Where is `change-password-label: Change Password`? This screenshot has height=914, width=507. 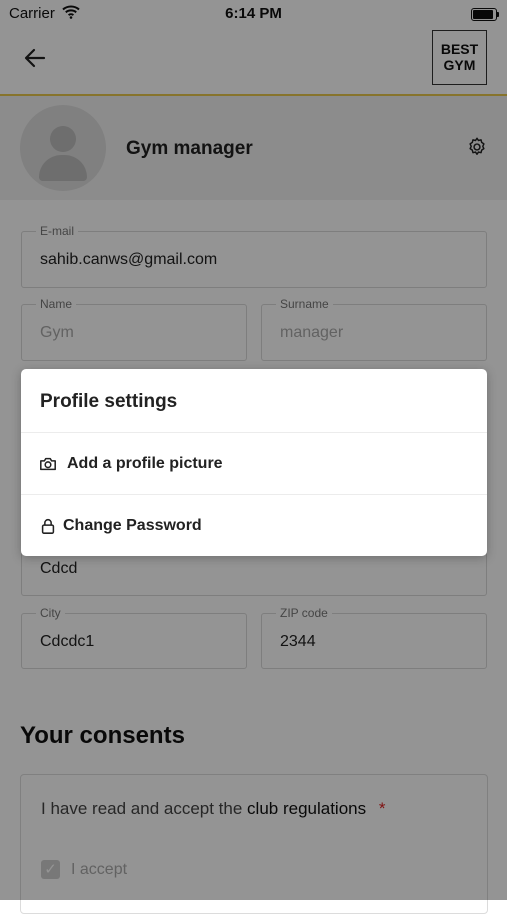 change-password-label: Change Password is located at coordinates (132, 525).